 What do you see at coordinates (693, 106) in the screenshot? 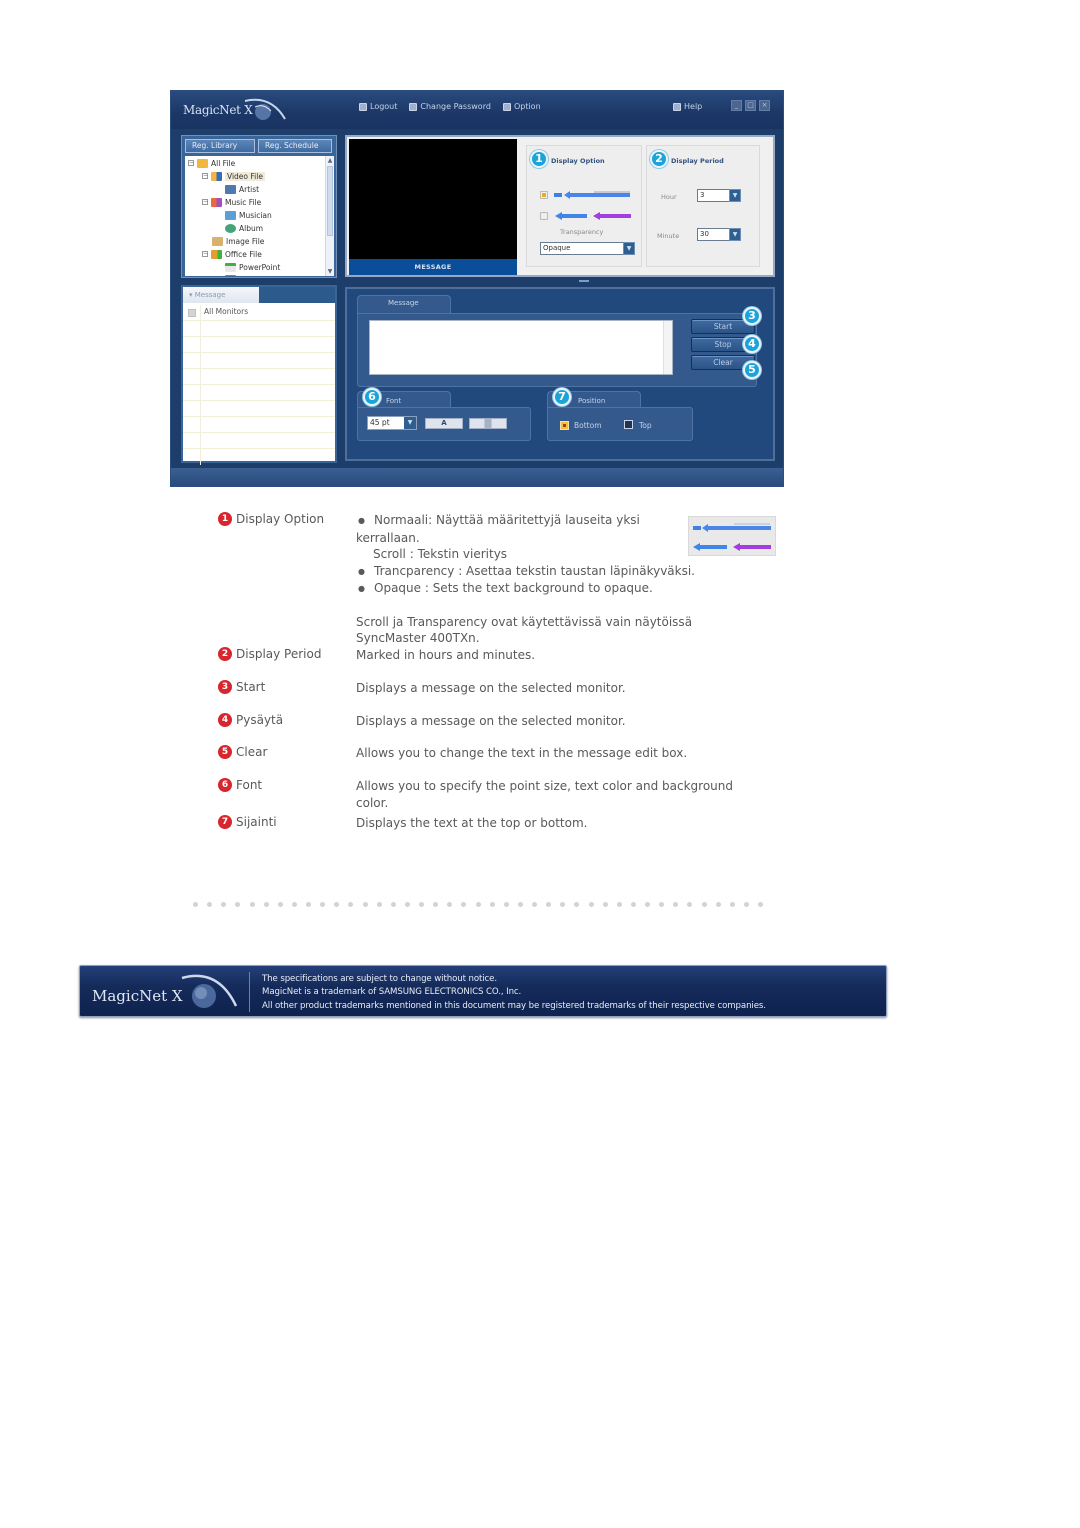
I see `help-label: Help` at bounding box center [693, 106].